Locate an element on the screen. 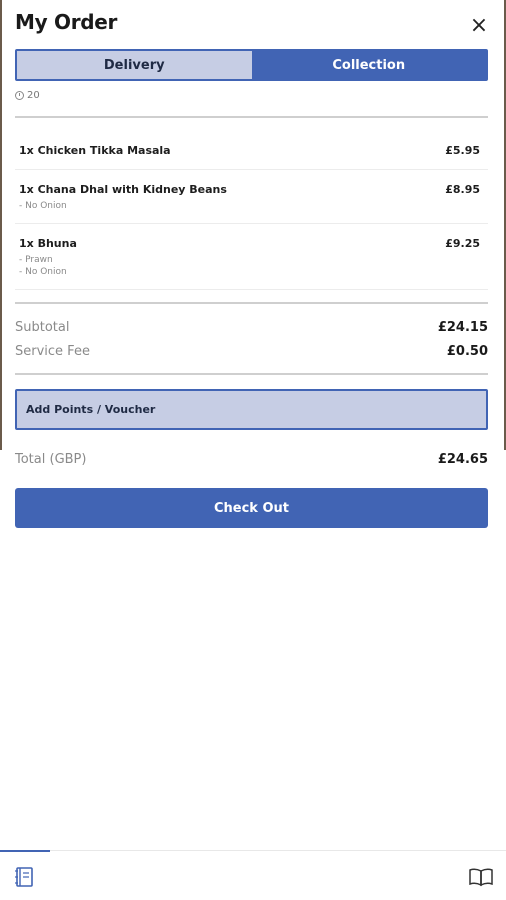  edge-left is located at coordinates (1, 225).